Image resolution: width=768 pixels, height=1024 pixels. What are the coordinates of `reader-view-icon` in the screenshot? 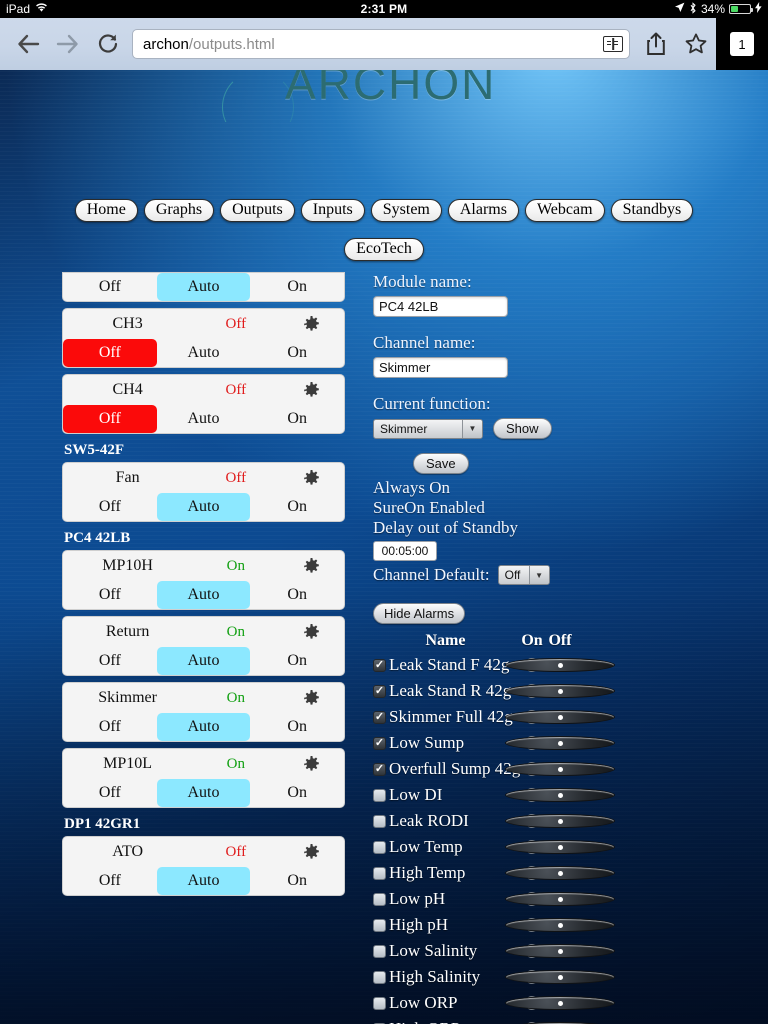 It's located at (613, 44).